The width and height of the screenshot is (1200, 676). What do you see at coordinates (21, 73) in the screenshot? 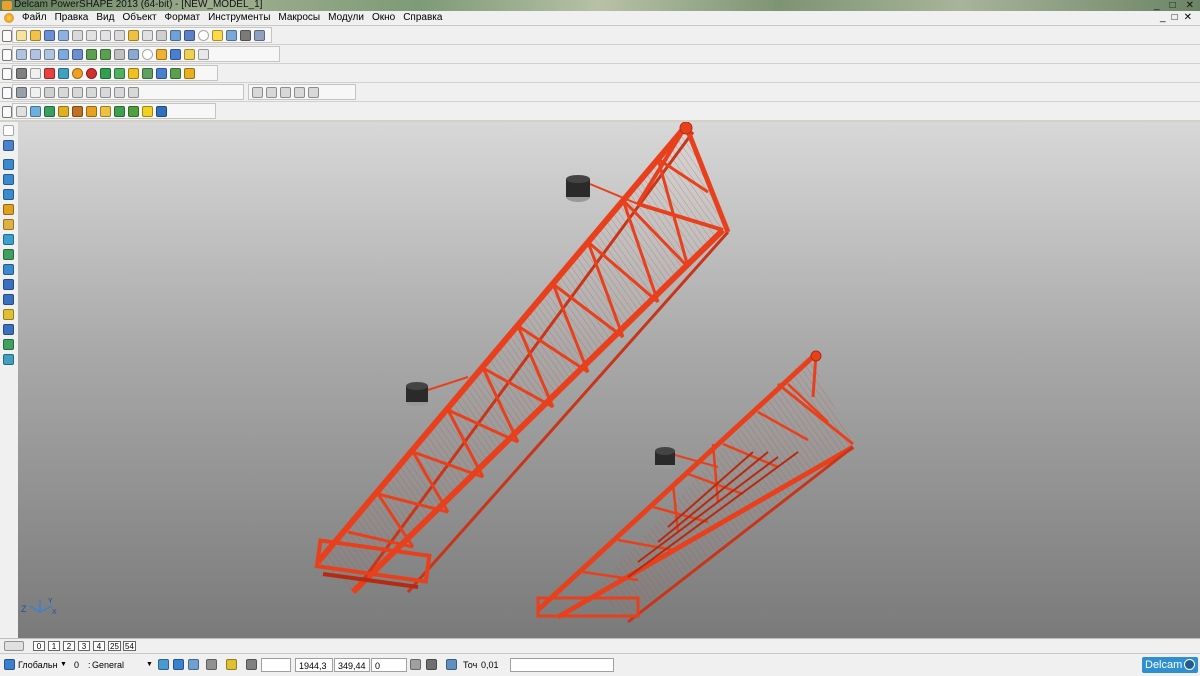
I see `level-icon` at bounding box center [21, 73].